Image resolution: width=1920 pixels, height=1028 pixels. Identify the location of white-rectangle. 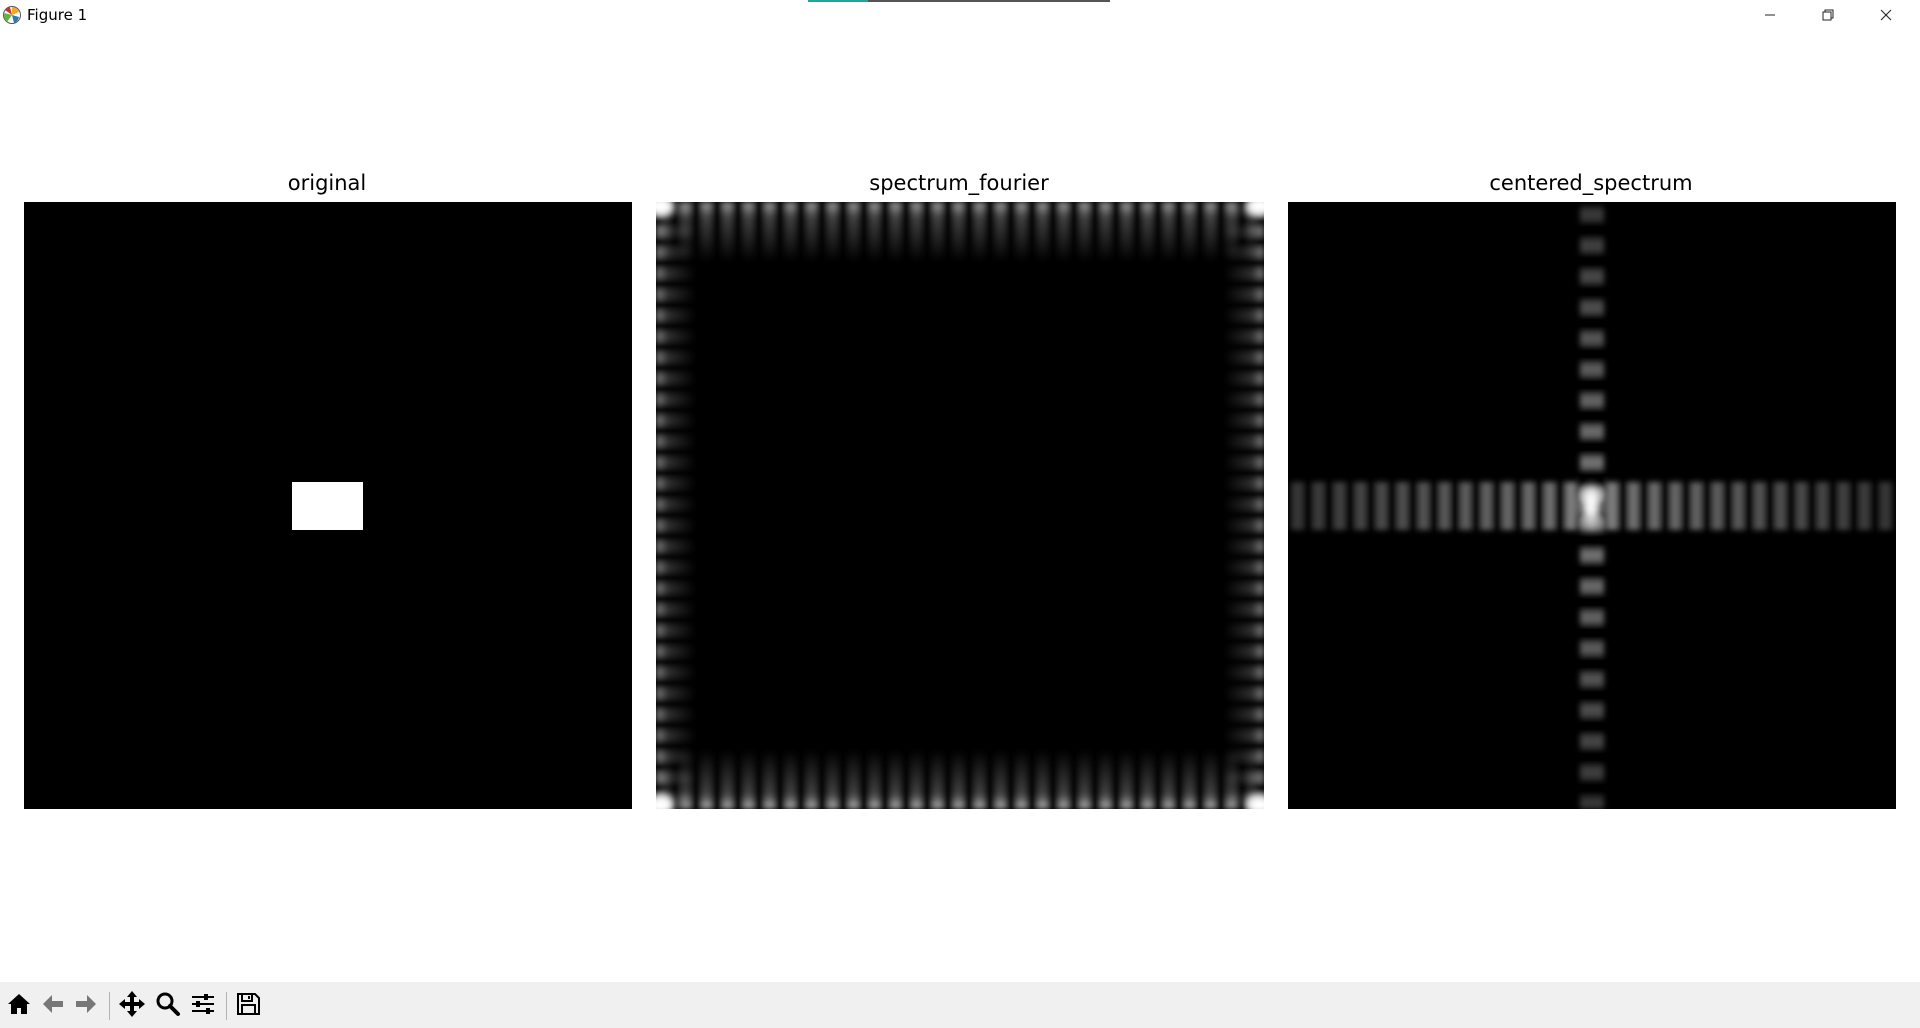
(327, 506).